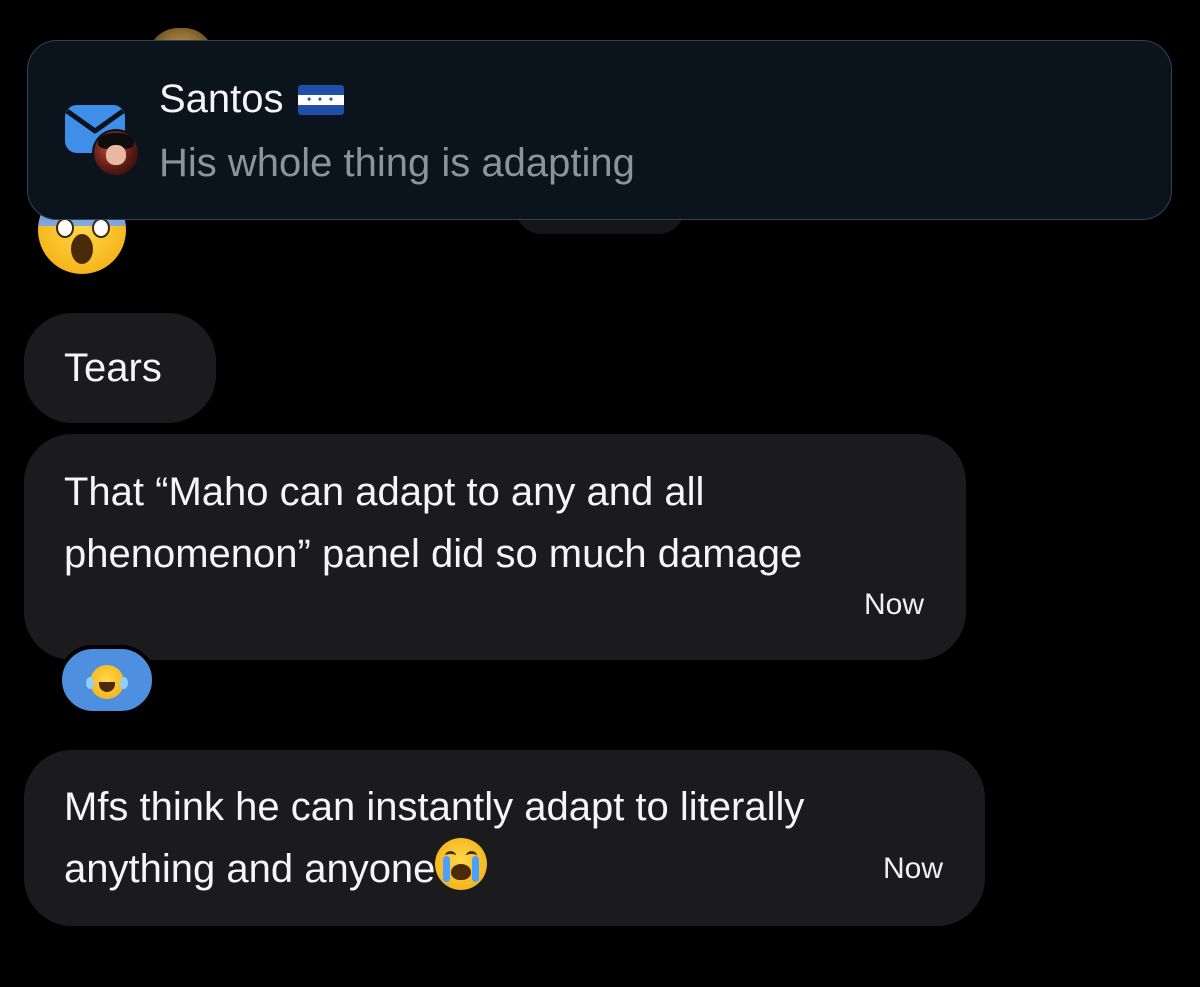 Image resolution: width=1200 pixels, height=987 pixels. Describe the element at coordinates (397, 163) in the screenshot. I see `notification-preview: His whole thing is adapting` at that location.